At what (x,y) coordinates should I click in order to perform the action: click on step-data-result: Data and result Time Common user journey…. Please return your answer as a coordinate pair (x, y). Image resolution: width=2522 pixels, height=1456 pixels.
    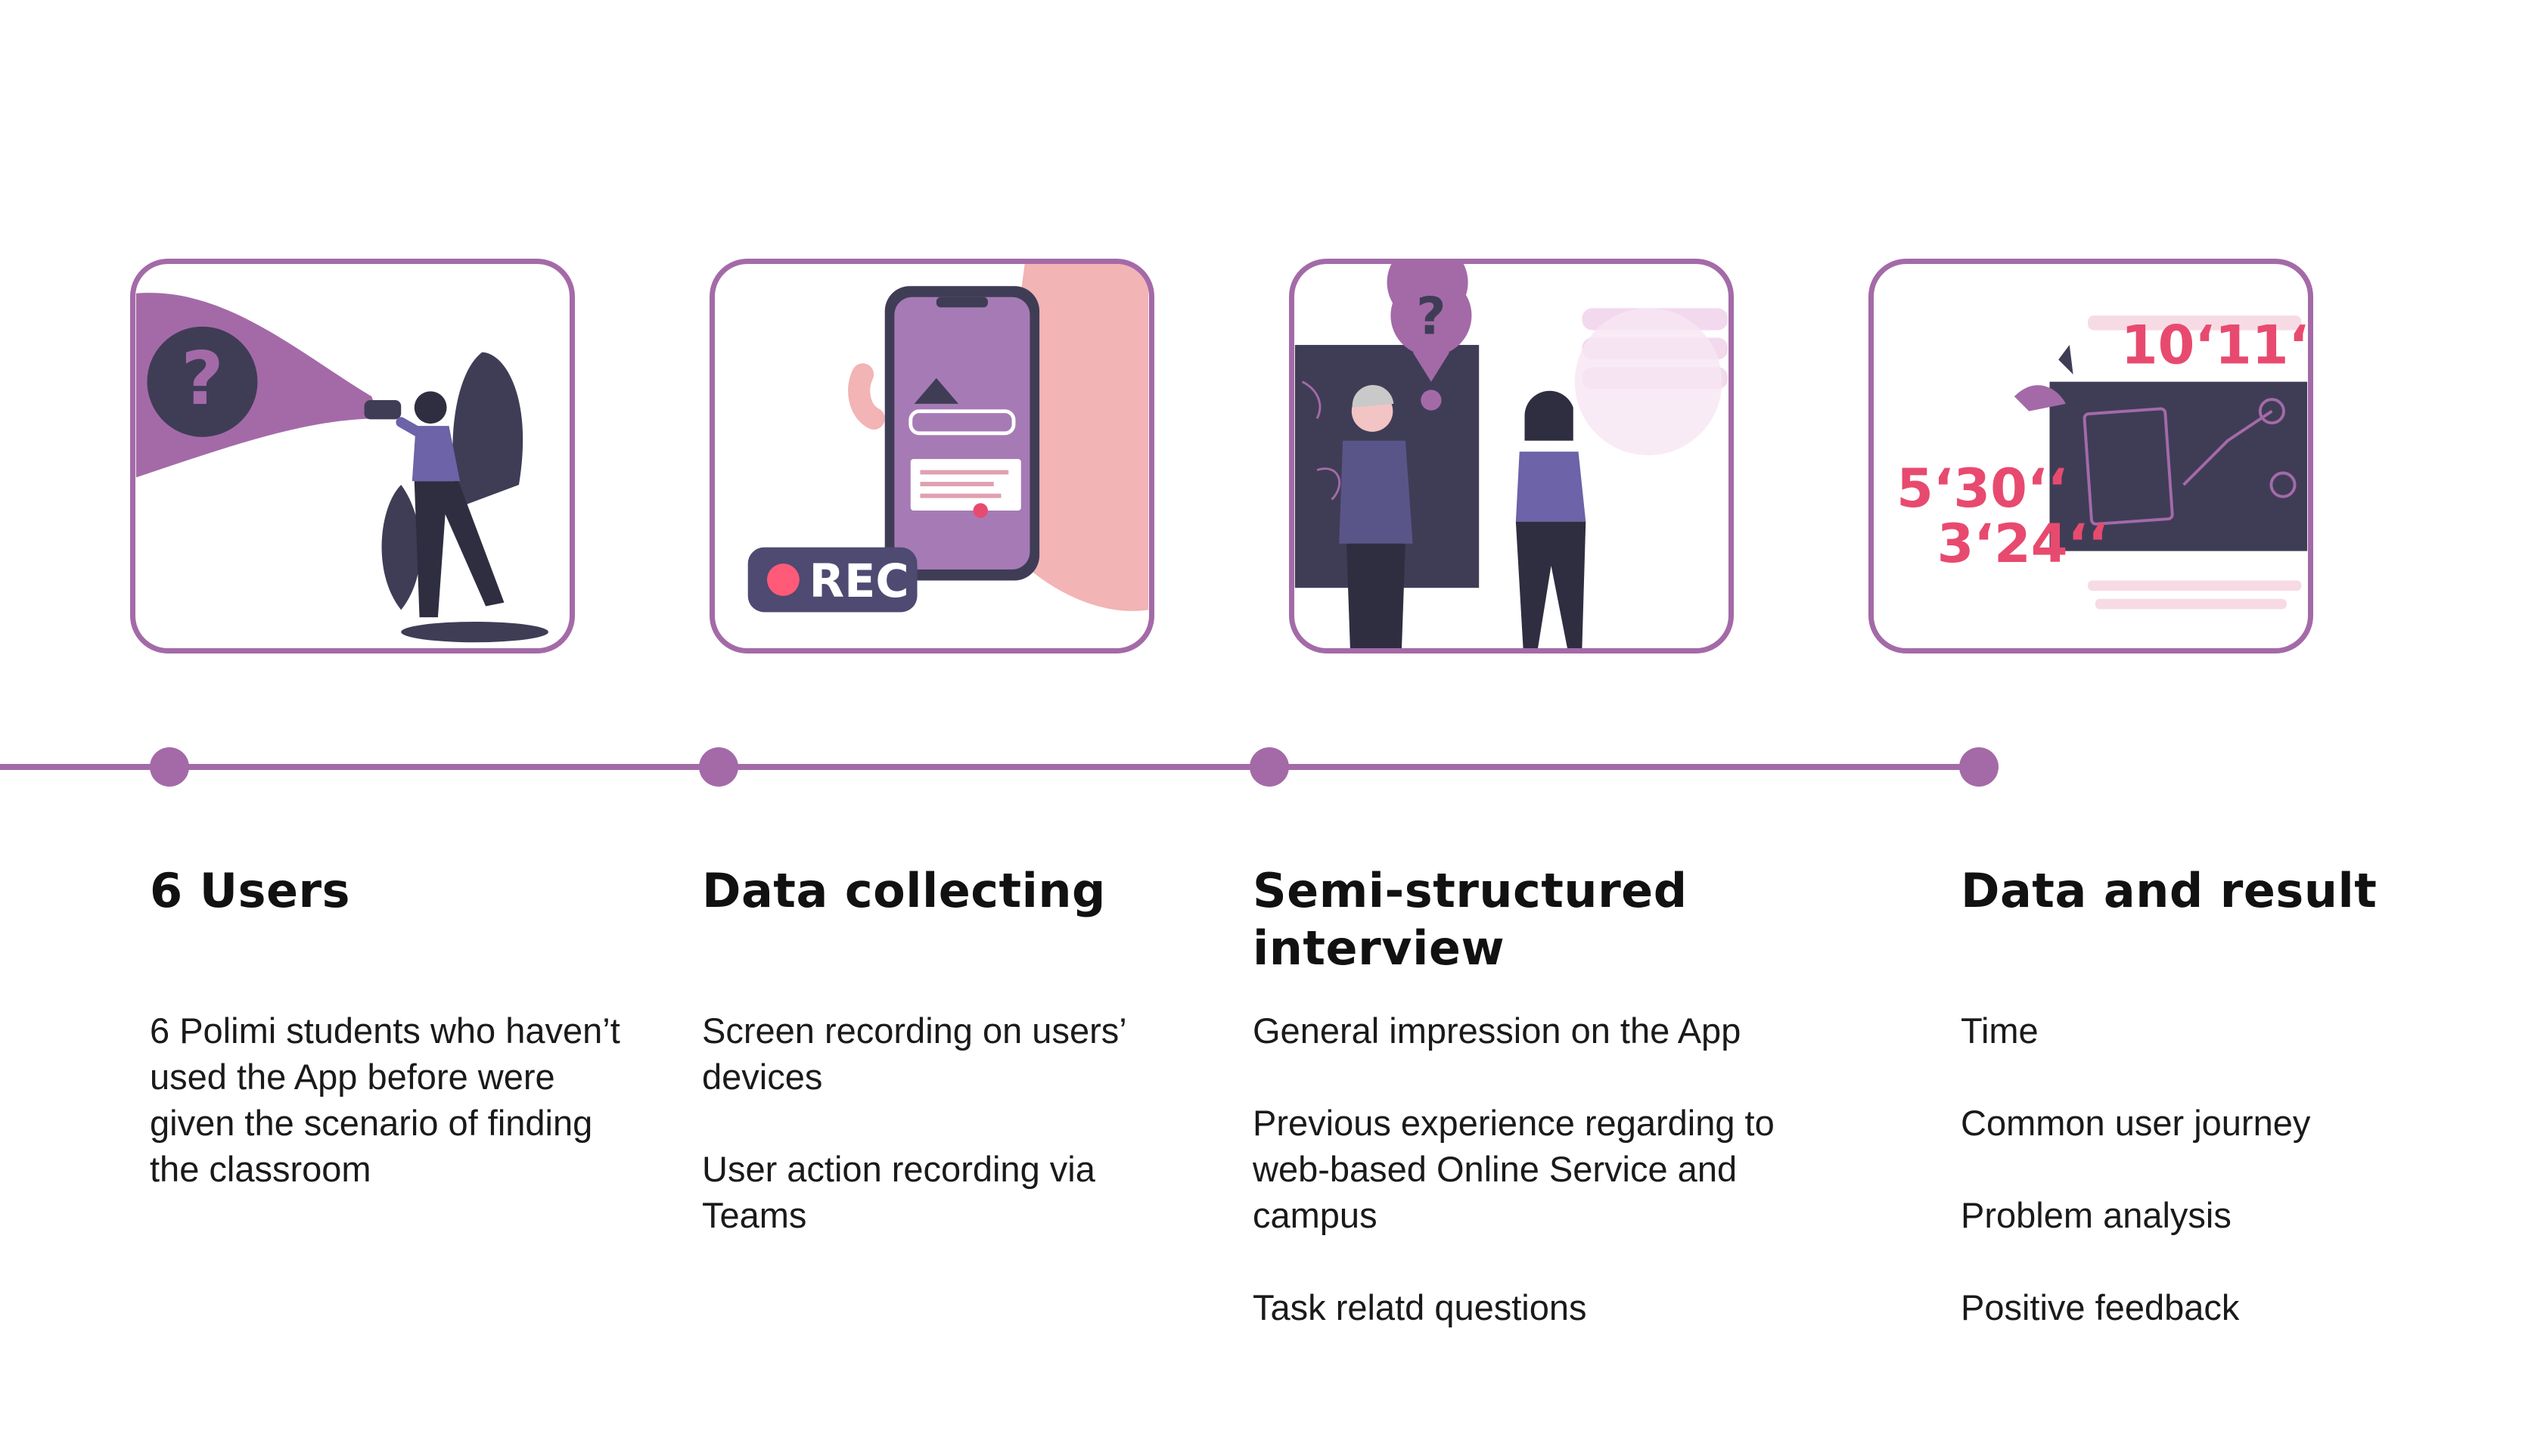
    Looking at the image, I should click on (2218, 1096).